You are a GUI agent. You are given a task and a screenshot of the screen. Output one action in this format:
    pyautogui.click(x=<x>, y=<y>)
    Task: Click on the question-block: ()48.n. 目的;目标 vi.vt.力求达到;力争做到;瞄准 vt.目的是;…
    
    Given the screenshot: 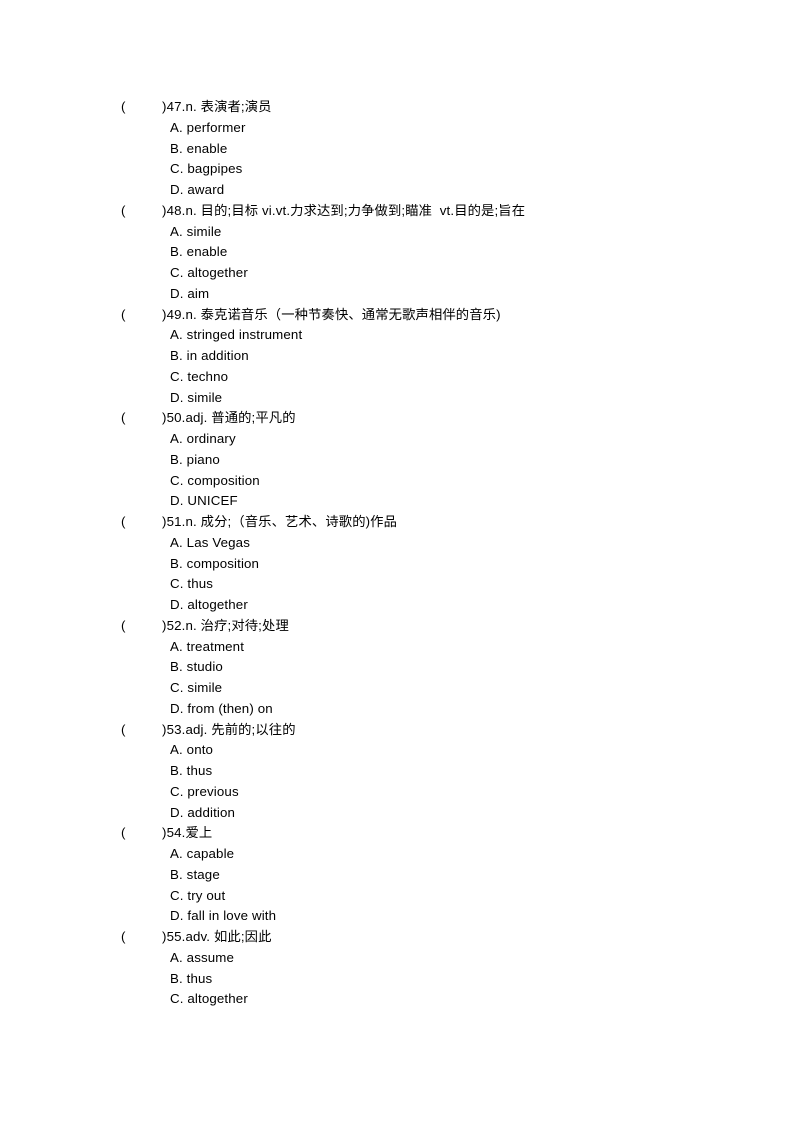 What is the action you would take?
    pyautogui.click(x=397, y=253)
    